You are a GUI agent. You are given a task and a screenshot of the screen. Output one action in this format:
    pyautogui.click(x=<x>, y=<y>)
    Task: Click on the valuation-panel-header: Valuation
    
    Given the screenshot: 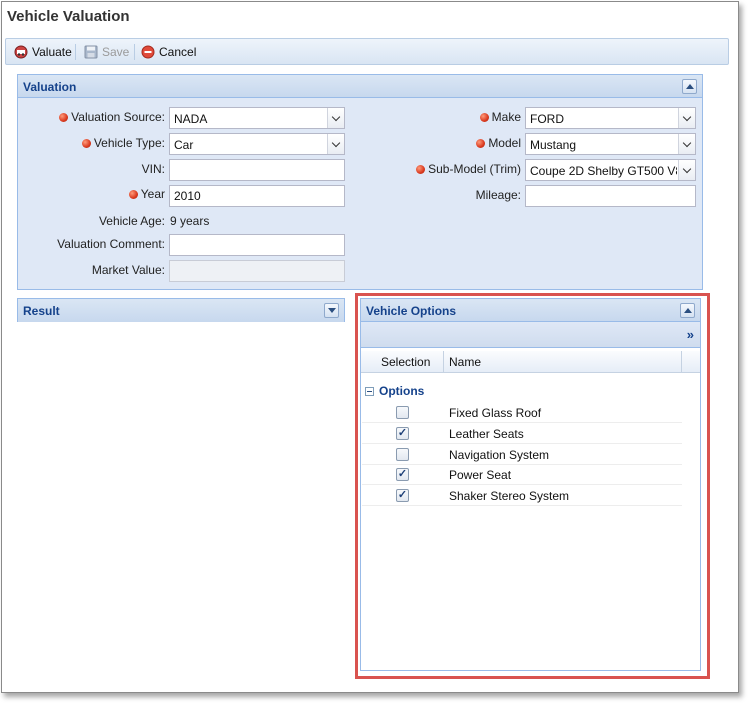 What is the action you would take?
    pyautogui.click(x=360, y=86)
    